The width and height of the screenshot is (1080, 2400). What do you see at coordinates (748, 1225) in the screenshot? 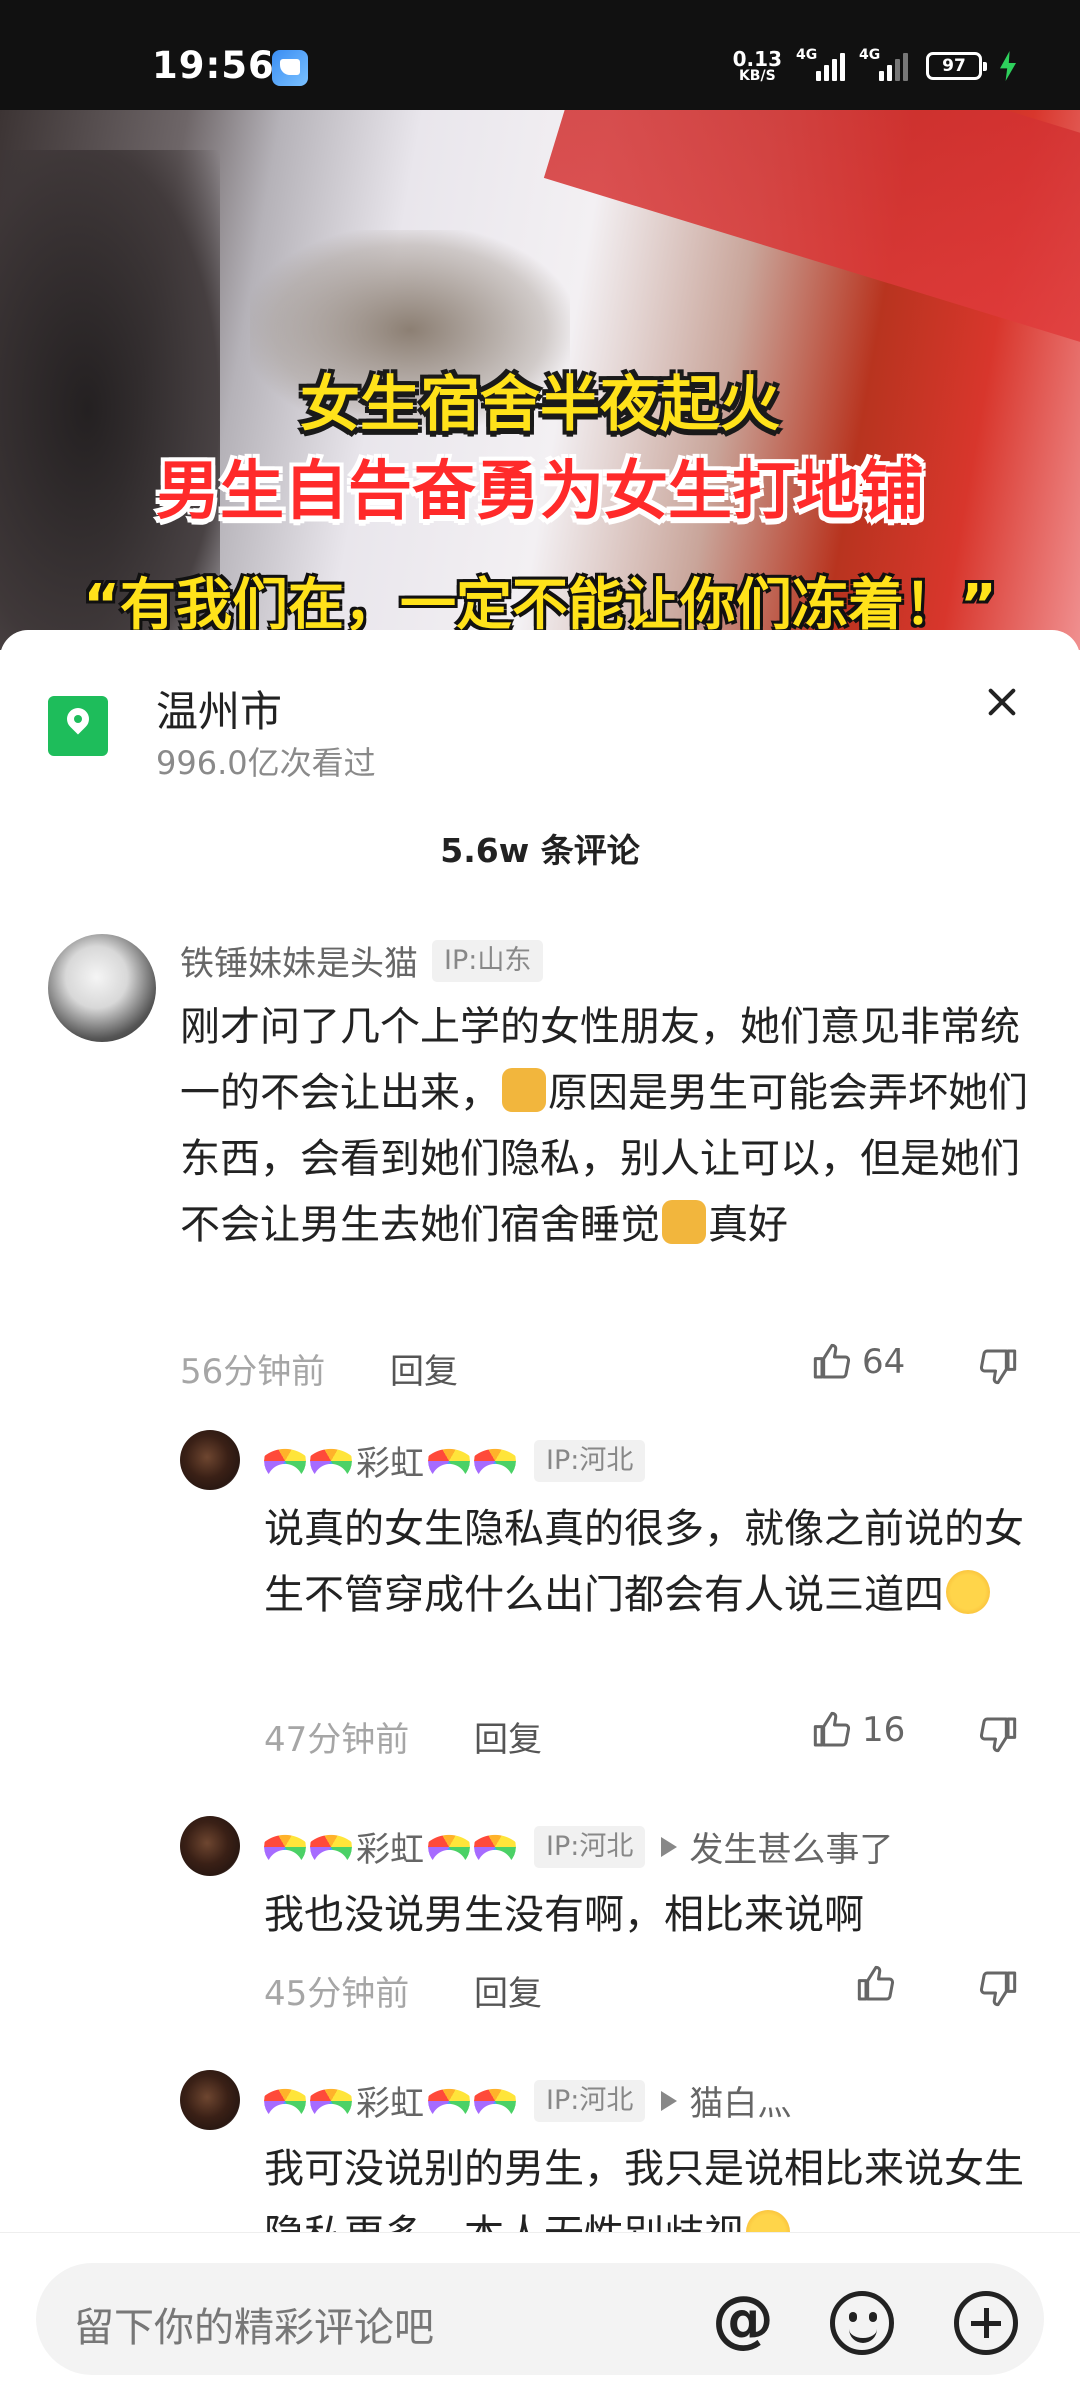
I see `comment-text-part: 真好` at bounding box center [748, 1225].